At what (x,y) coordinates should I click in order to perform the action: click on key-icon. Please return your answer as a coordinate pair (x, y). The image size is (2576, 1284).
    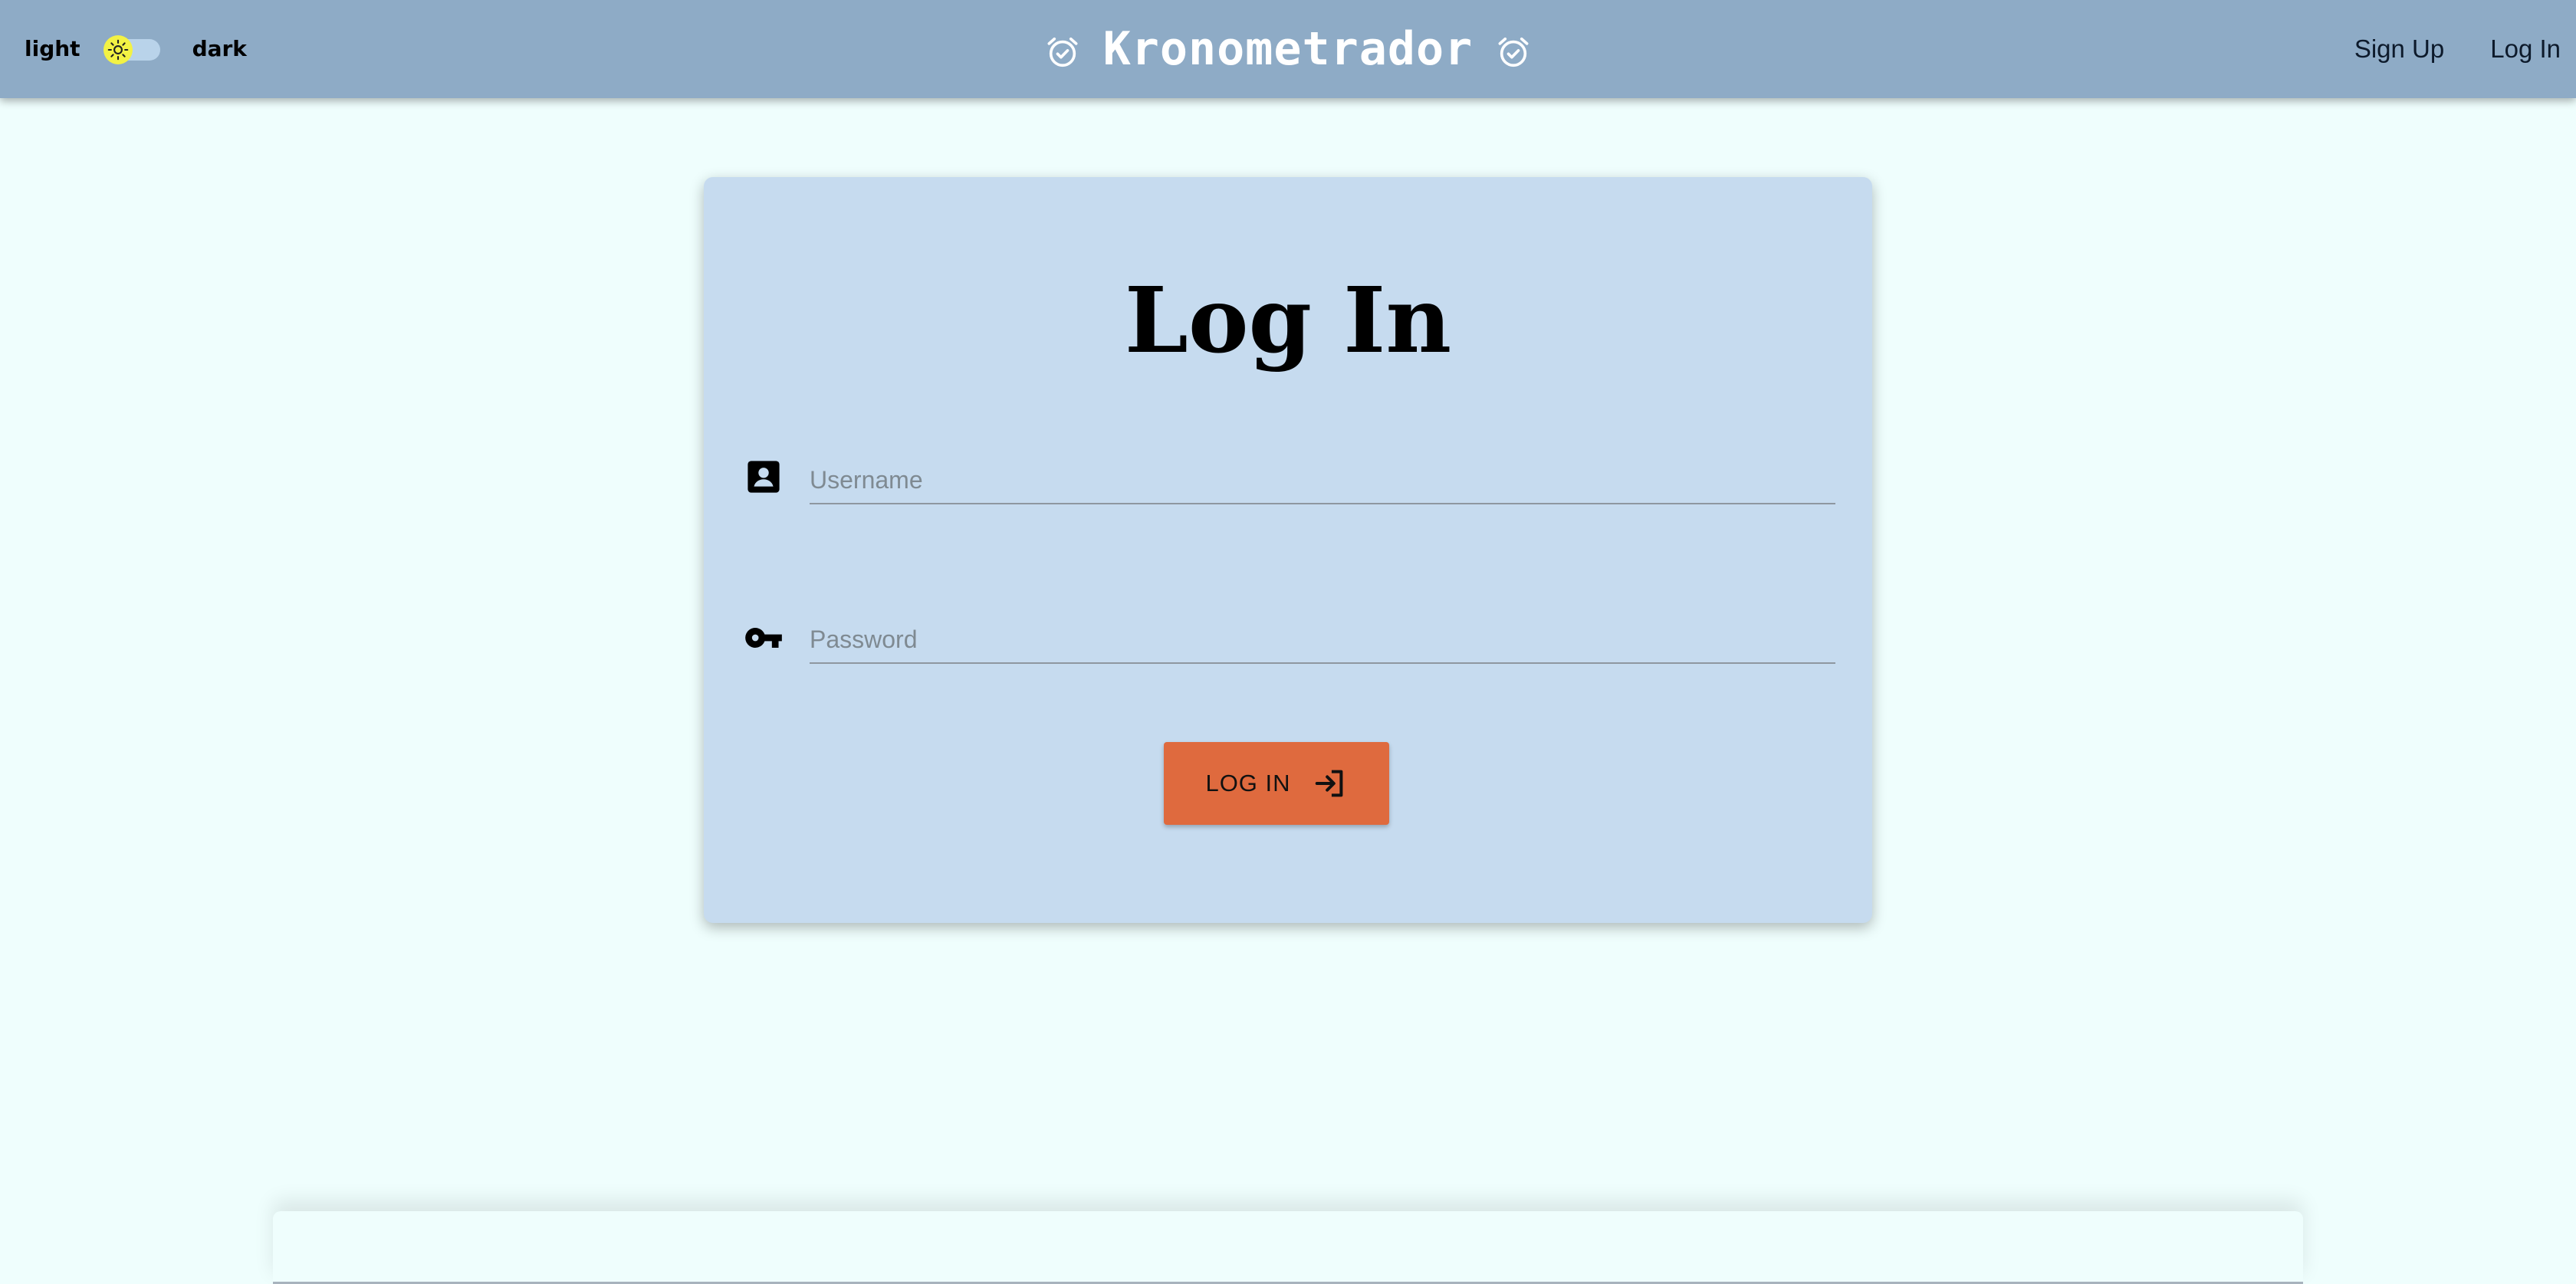
    Looking at the image, I should click on (764, 638).